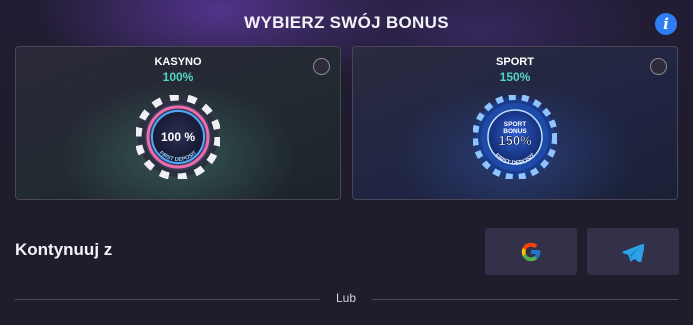 Image resolution: width=693 pixels, height=325 pixels. Describe the element at coordinates (178, 62) in the screenshot. I see `bonus-name: KASYNO` at that location.